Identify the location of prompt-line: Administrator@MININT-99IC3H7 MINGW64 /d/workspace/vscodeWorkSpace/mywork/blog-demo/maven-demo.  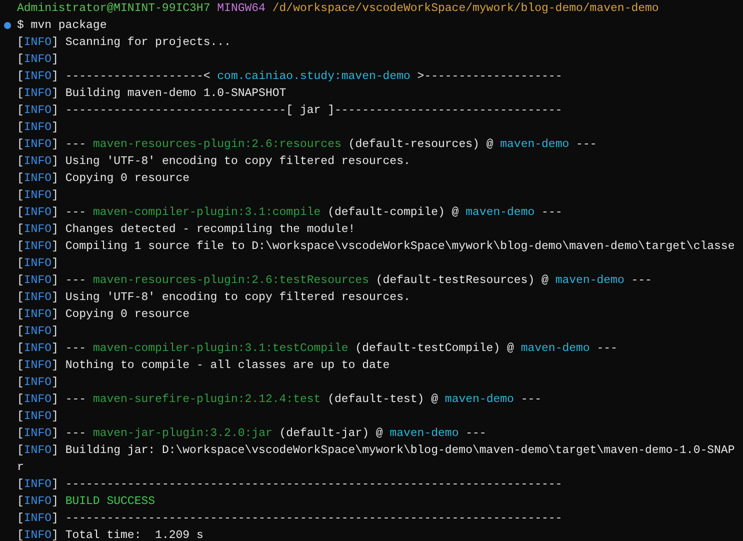
(338, 9).